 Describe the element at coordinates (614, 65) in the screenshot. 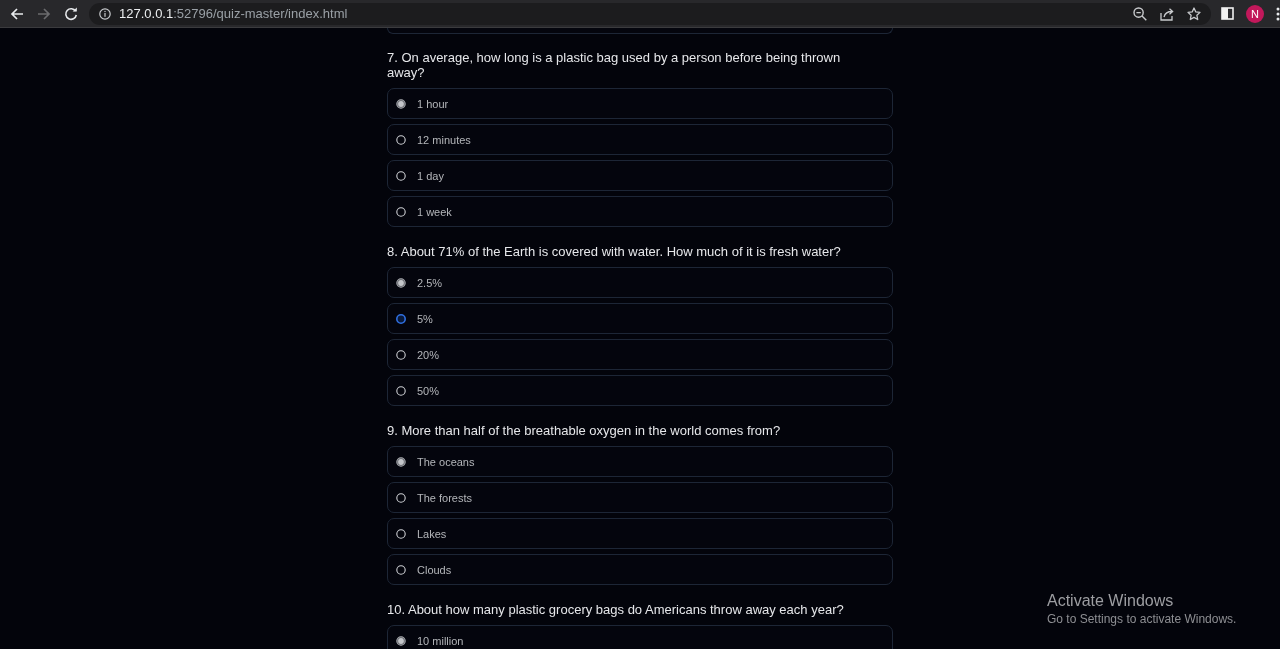

I see `question-text: 7. On average, how long is a plastic bag used by a person before being thrown away?` at that location.